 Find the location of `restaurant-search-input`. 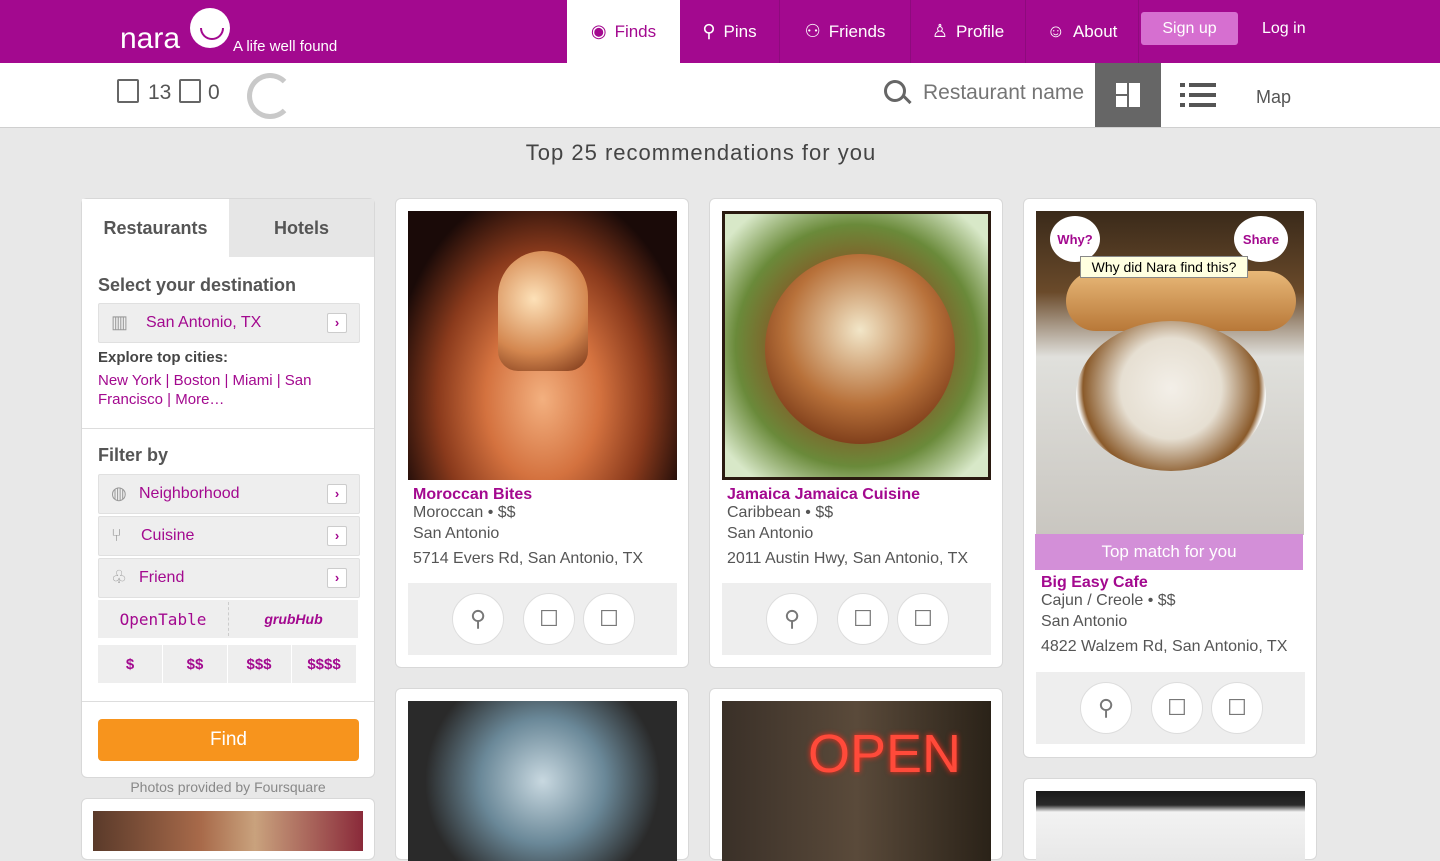

restaurant-search-input is located at coordinates (1005, 93).